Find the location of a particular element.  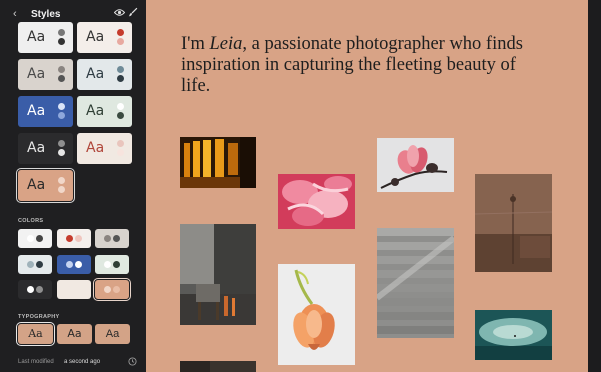

photo-brick-interior is located at coordinates (513, 223).